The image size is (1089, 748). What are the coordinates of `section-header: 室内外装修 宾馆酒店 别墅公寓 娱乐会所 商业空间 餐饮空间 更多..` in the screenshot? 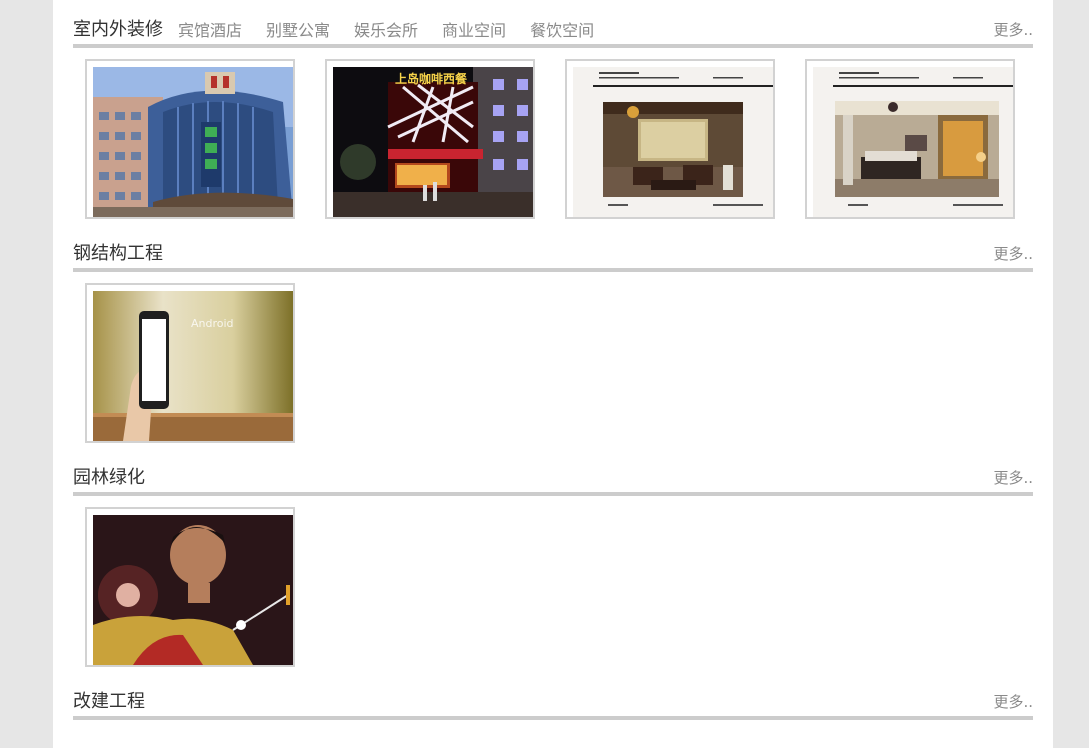 It's located at (553, 33).